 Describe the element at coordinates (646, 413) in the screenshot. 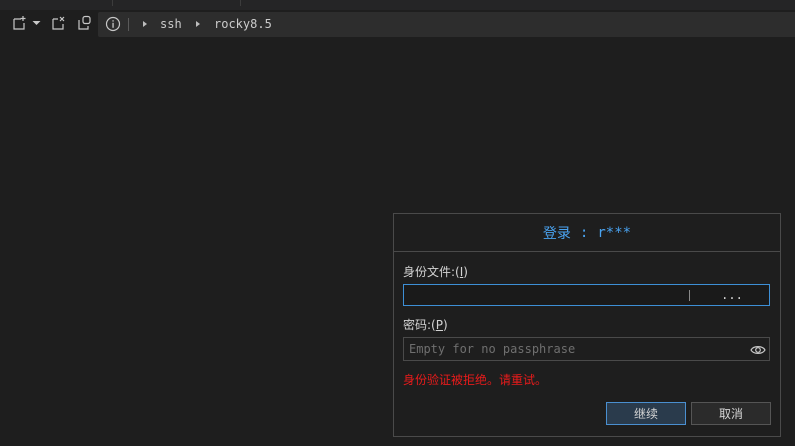

I see `continue-button: 继续` at that location.